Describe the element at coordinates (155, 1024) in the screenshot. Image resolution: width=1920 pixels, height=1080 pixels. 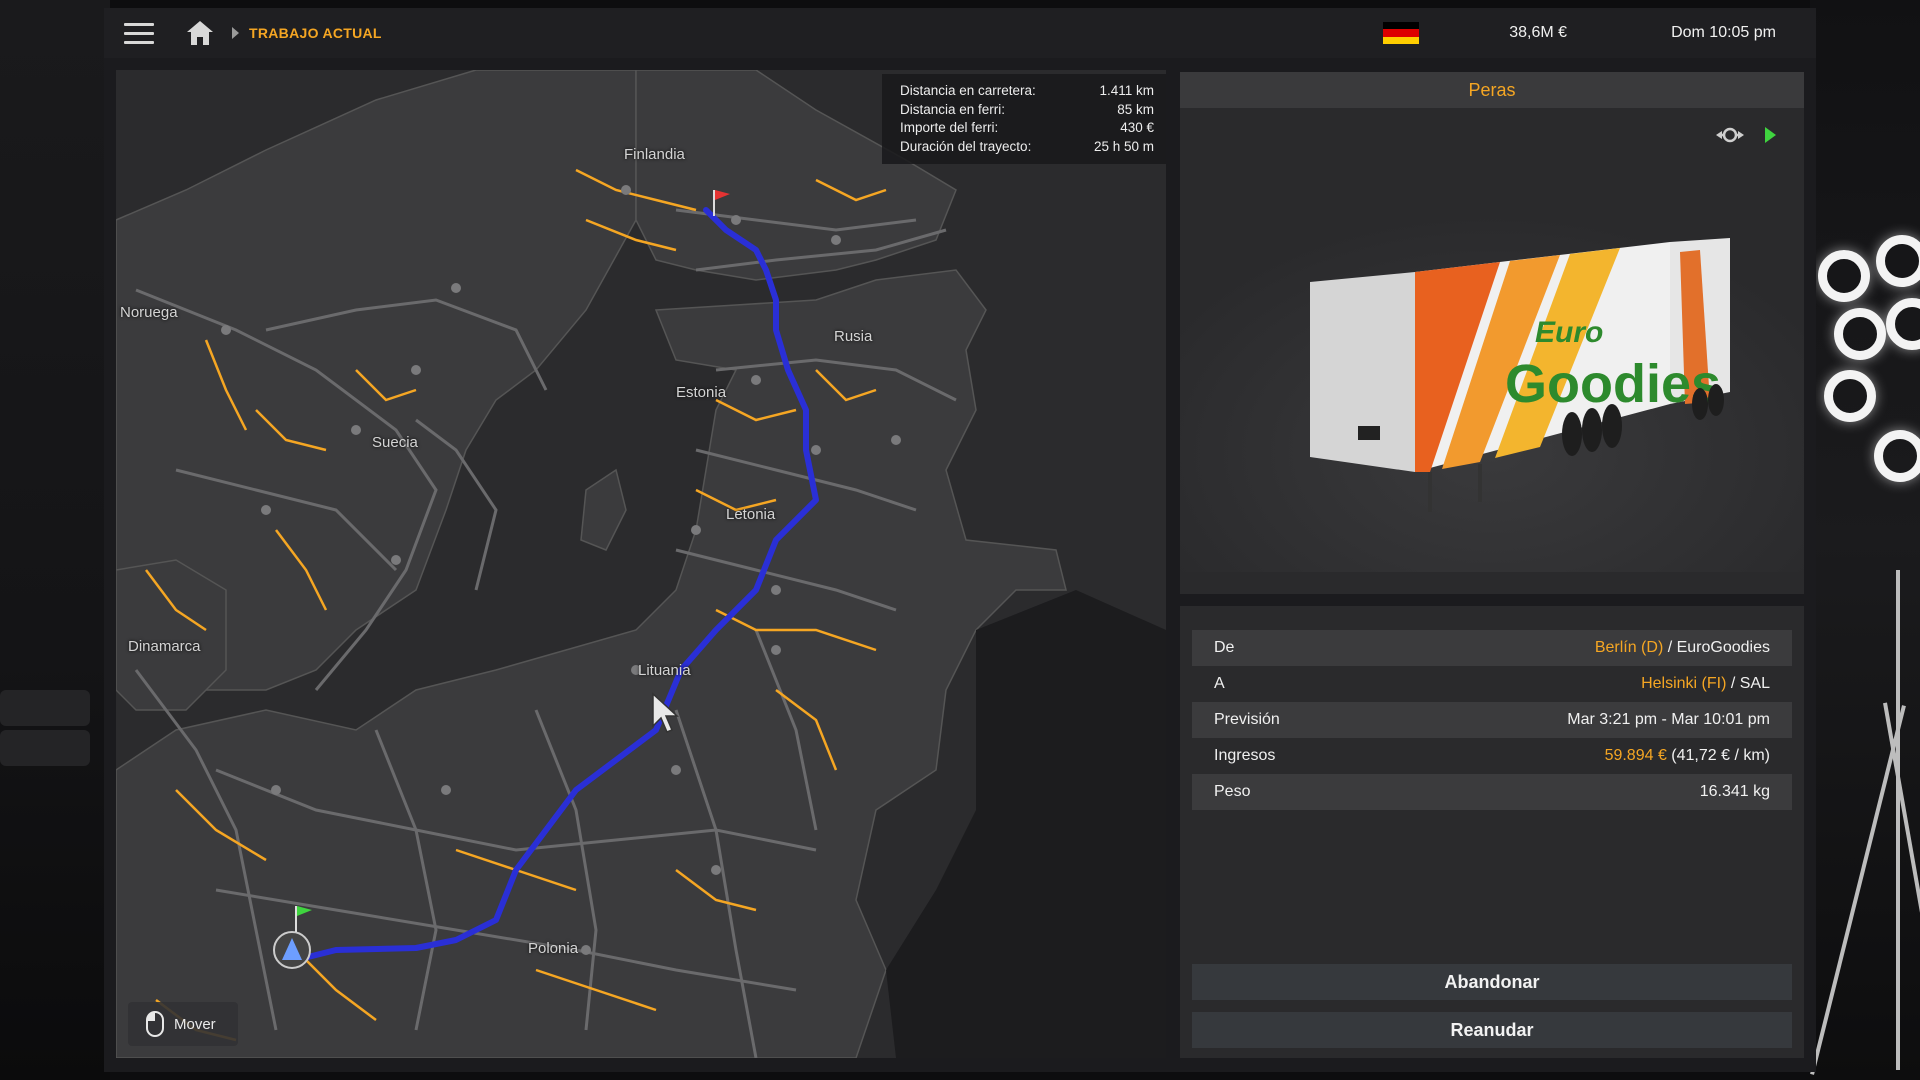
I see `mouse-icon` at that location.